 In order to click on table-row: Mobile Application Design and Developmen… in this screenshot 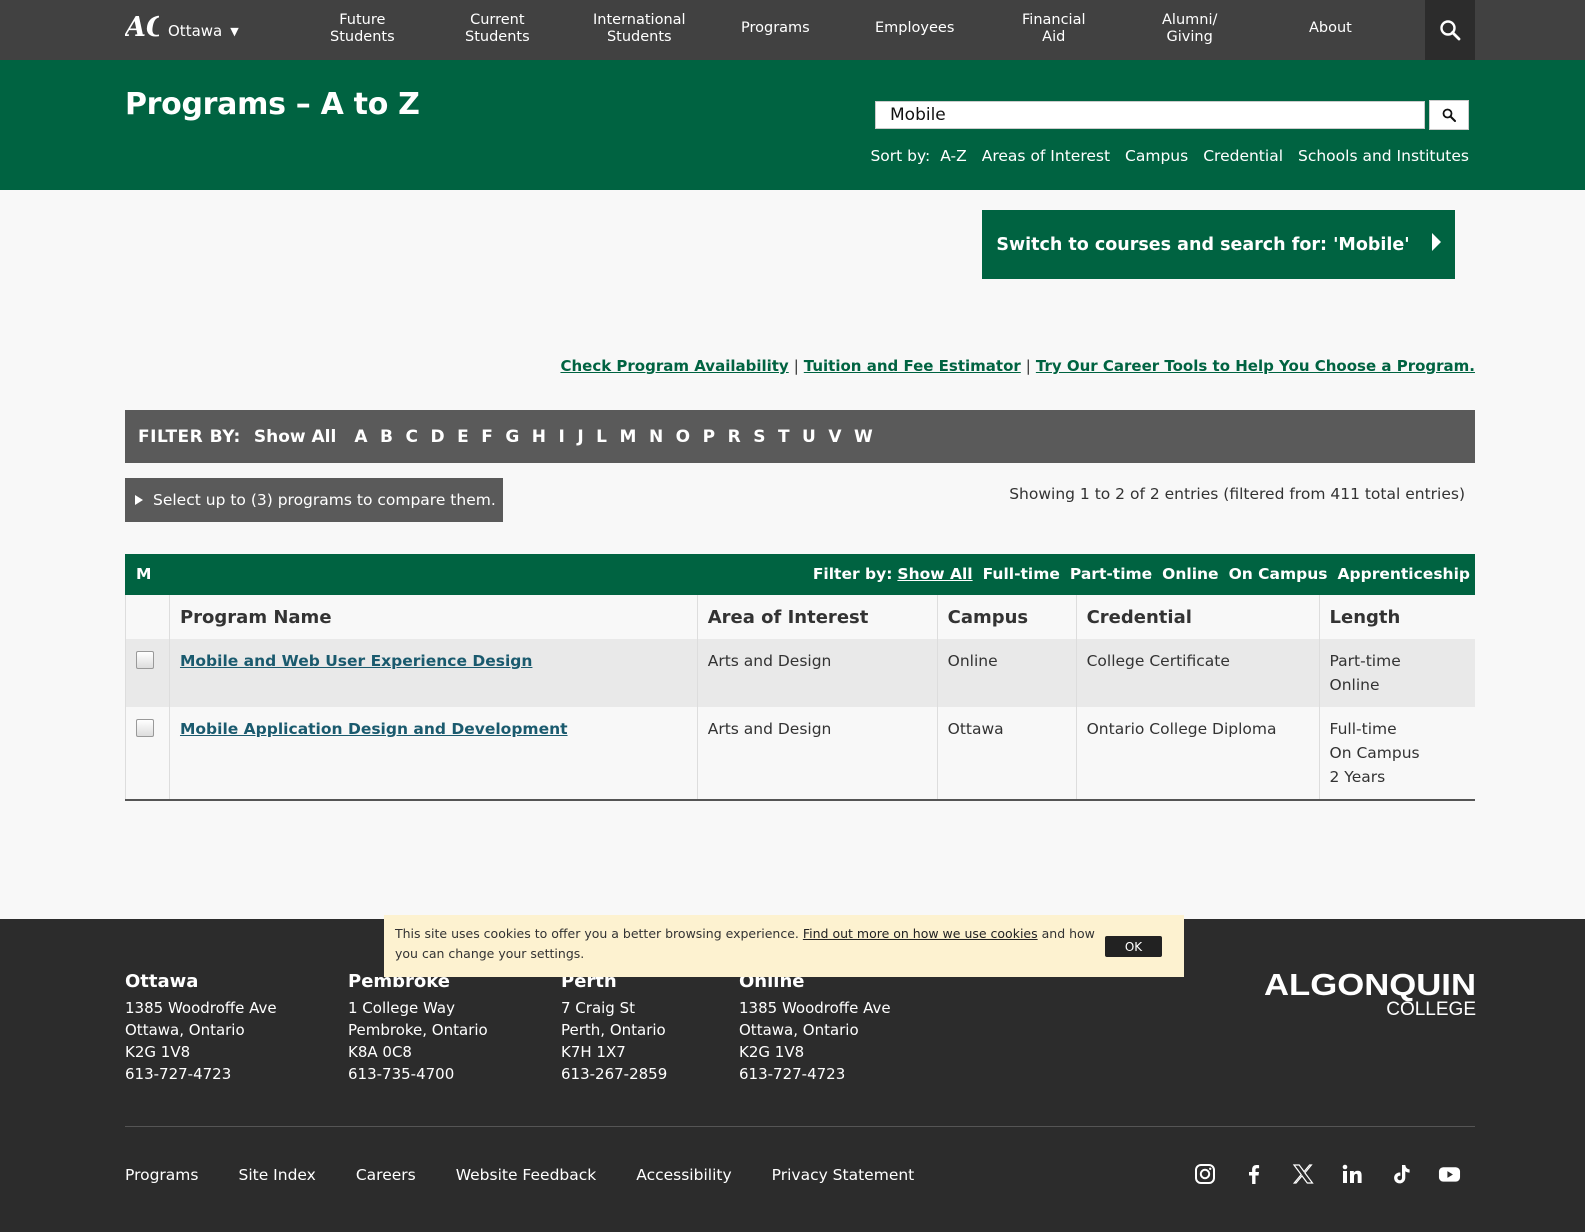, I will do `click(800, 754)`.